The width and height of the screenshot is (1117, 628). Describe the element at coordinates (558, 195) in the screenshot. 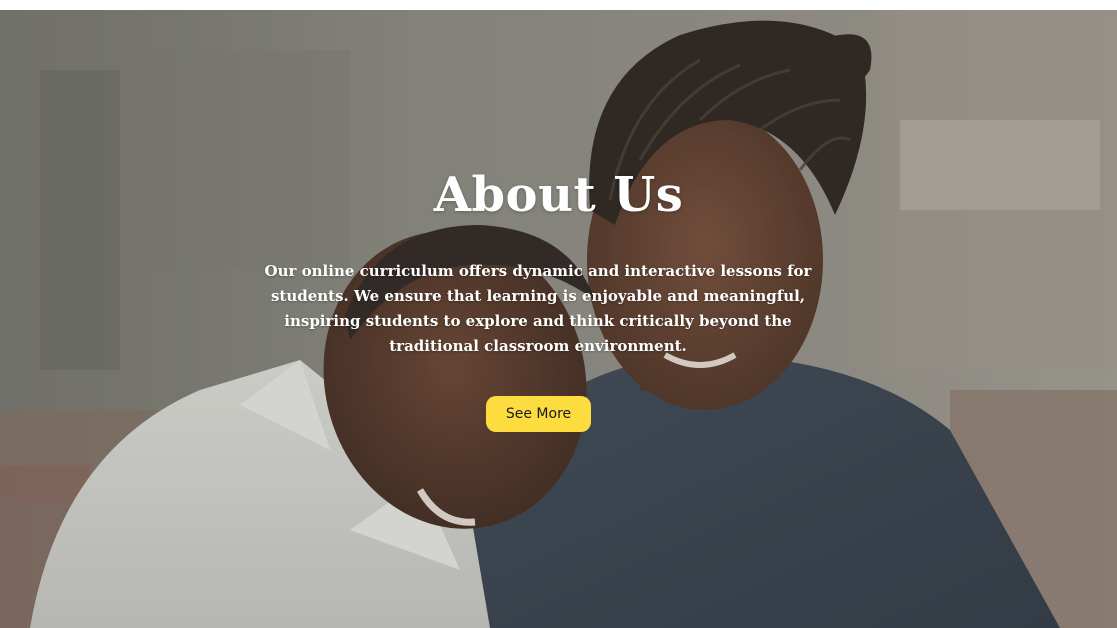

I see `page-title: About Us` at that location.